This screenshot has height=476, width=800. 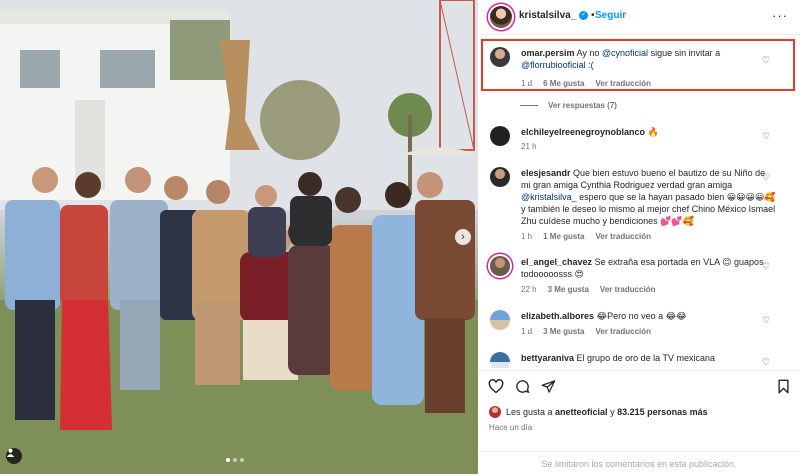 I want to click on author-avatar, so click(x=501, y=17).